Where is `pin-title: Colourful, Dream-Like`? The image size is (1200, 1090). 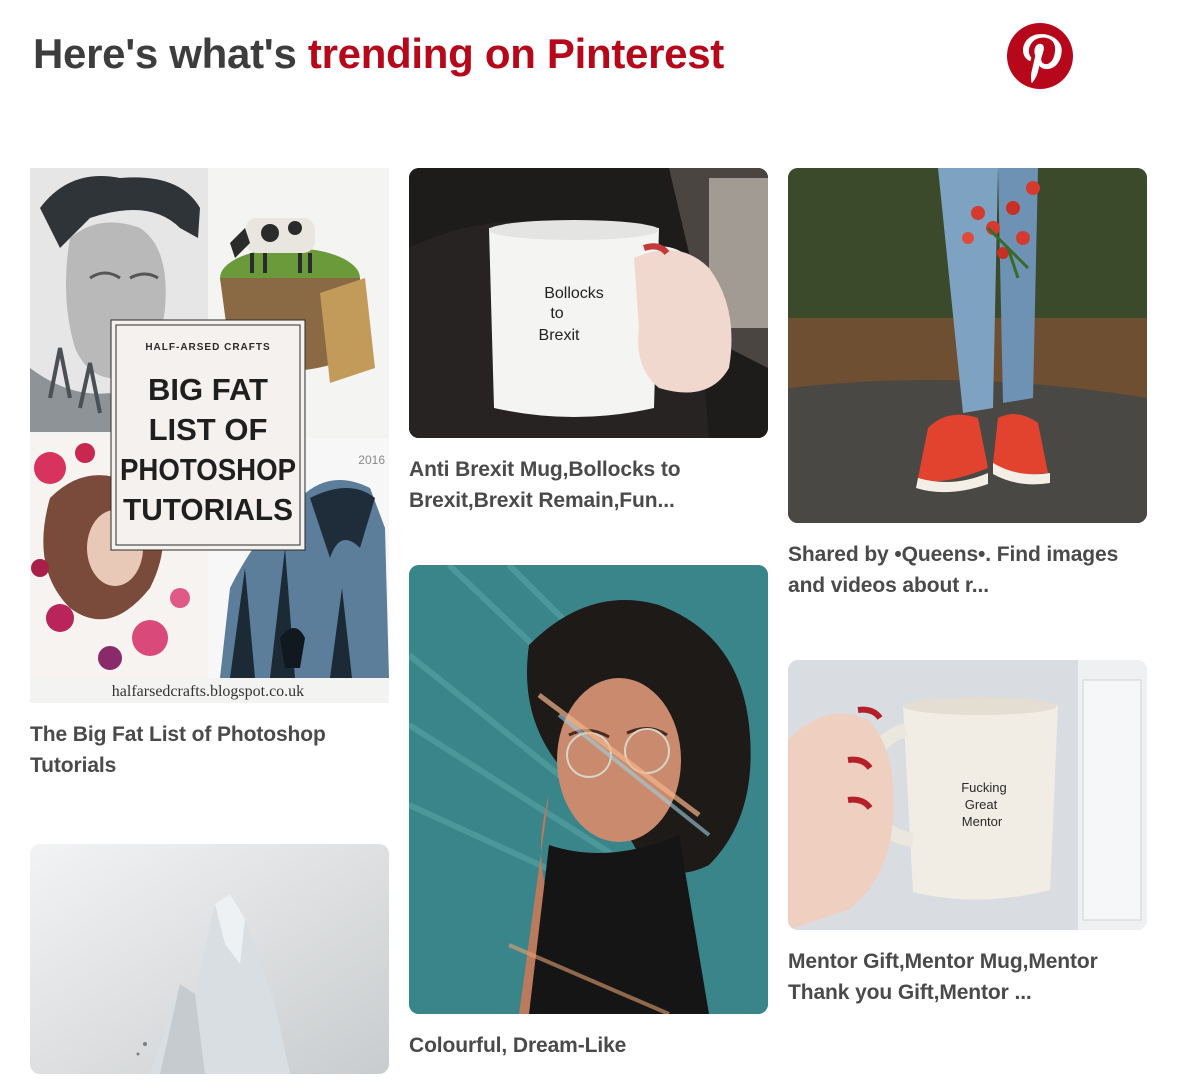
pin-title: Colourful, Dream-Like is located at coordinates (588, 1045).